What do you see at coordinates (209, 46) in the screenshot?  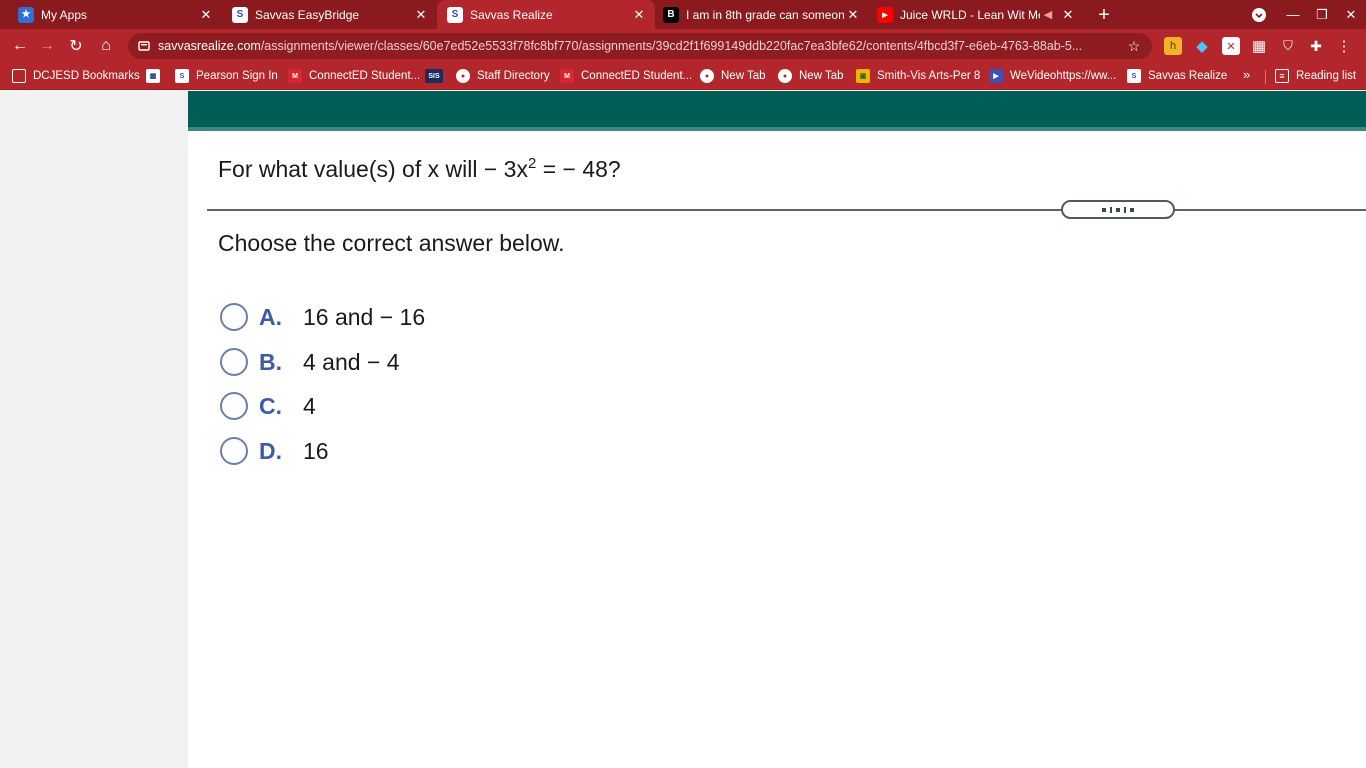 I see `url-host: savvasrealize.com` at bounding box center [209, 46].